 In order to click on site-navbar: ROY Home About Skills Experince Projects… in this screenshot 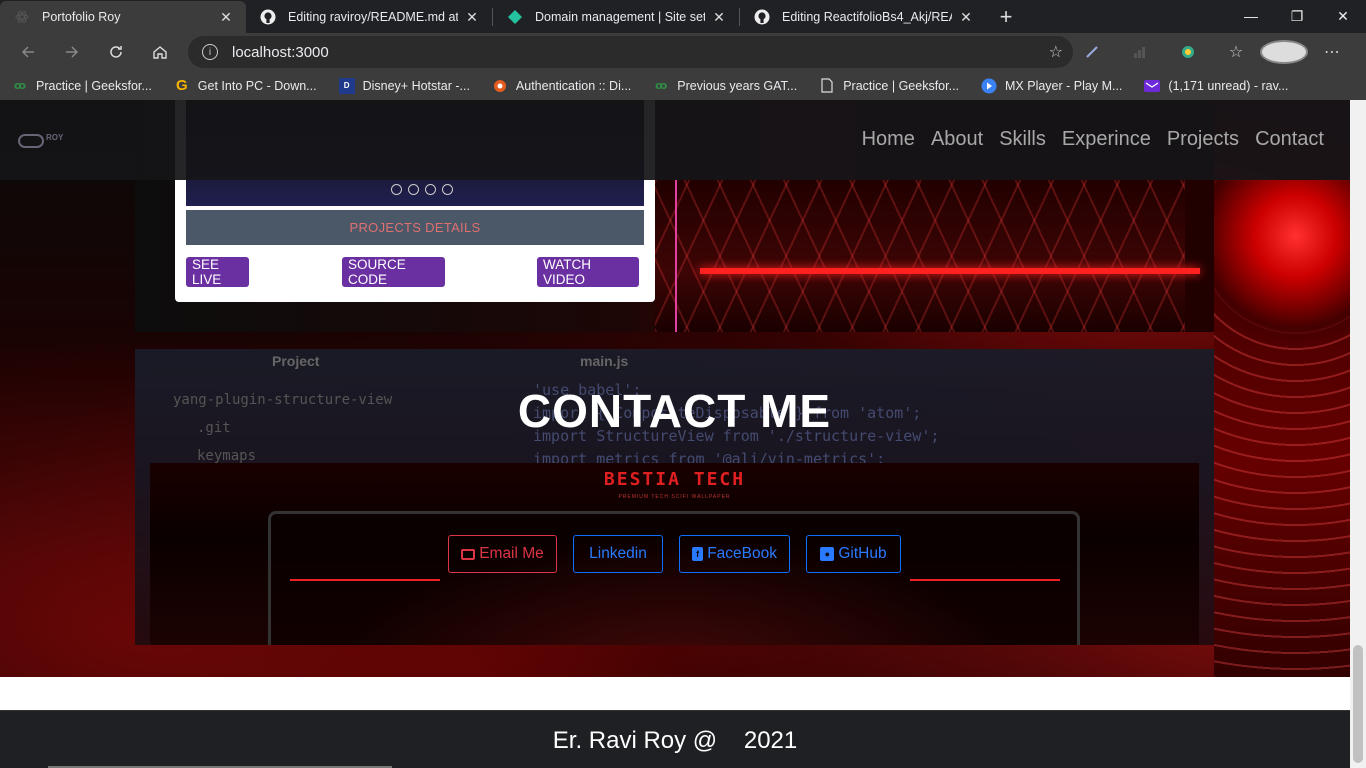, I will do `click(683, 140)`.